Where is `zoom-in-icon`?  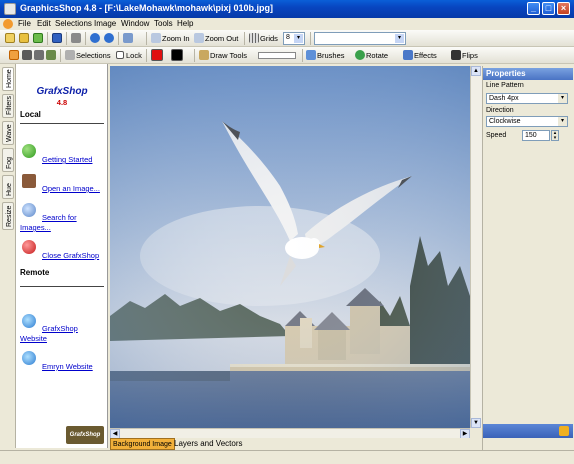
zoom-in-icon is located at coordinates (156, 38).